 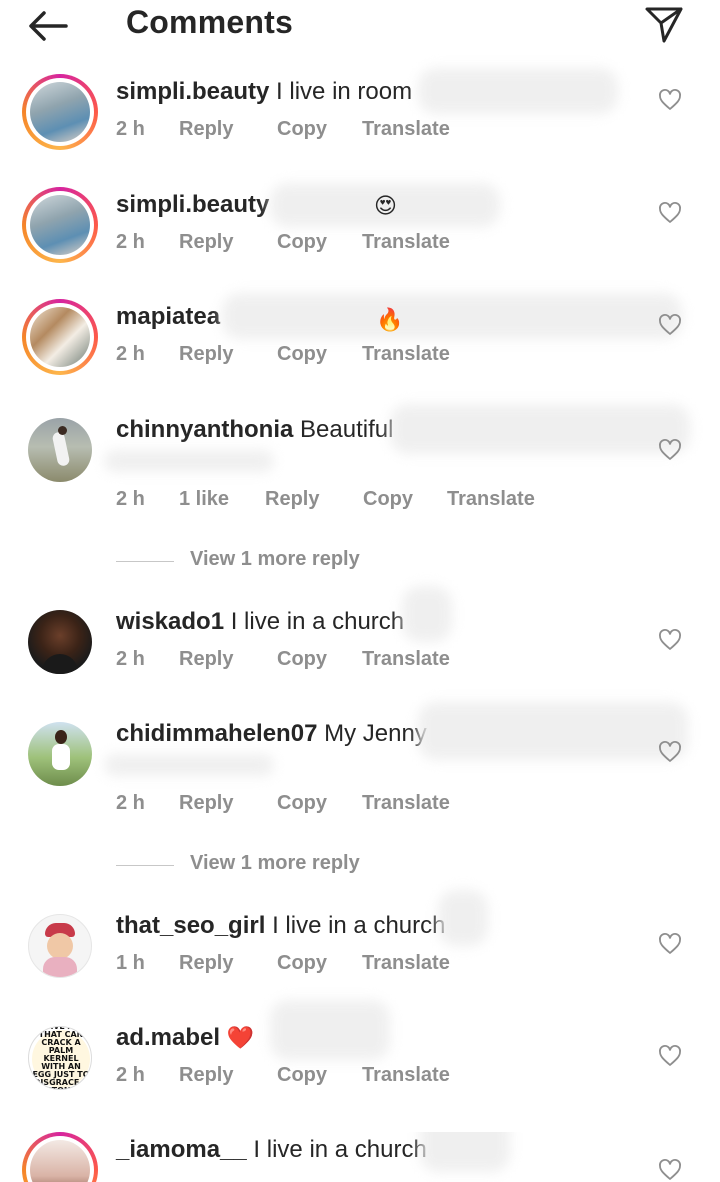 I want to click on comment-time: 1 h, so click(x=130, y=963).